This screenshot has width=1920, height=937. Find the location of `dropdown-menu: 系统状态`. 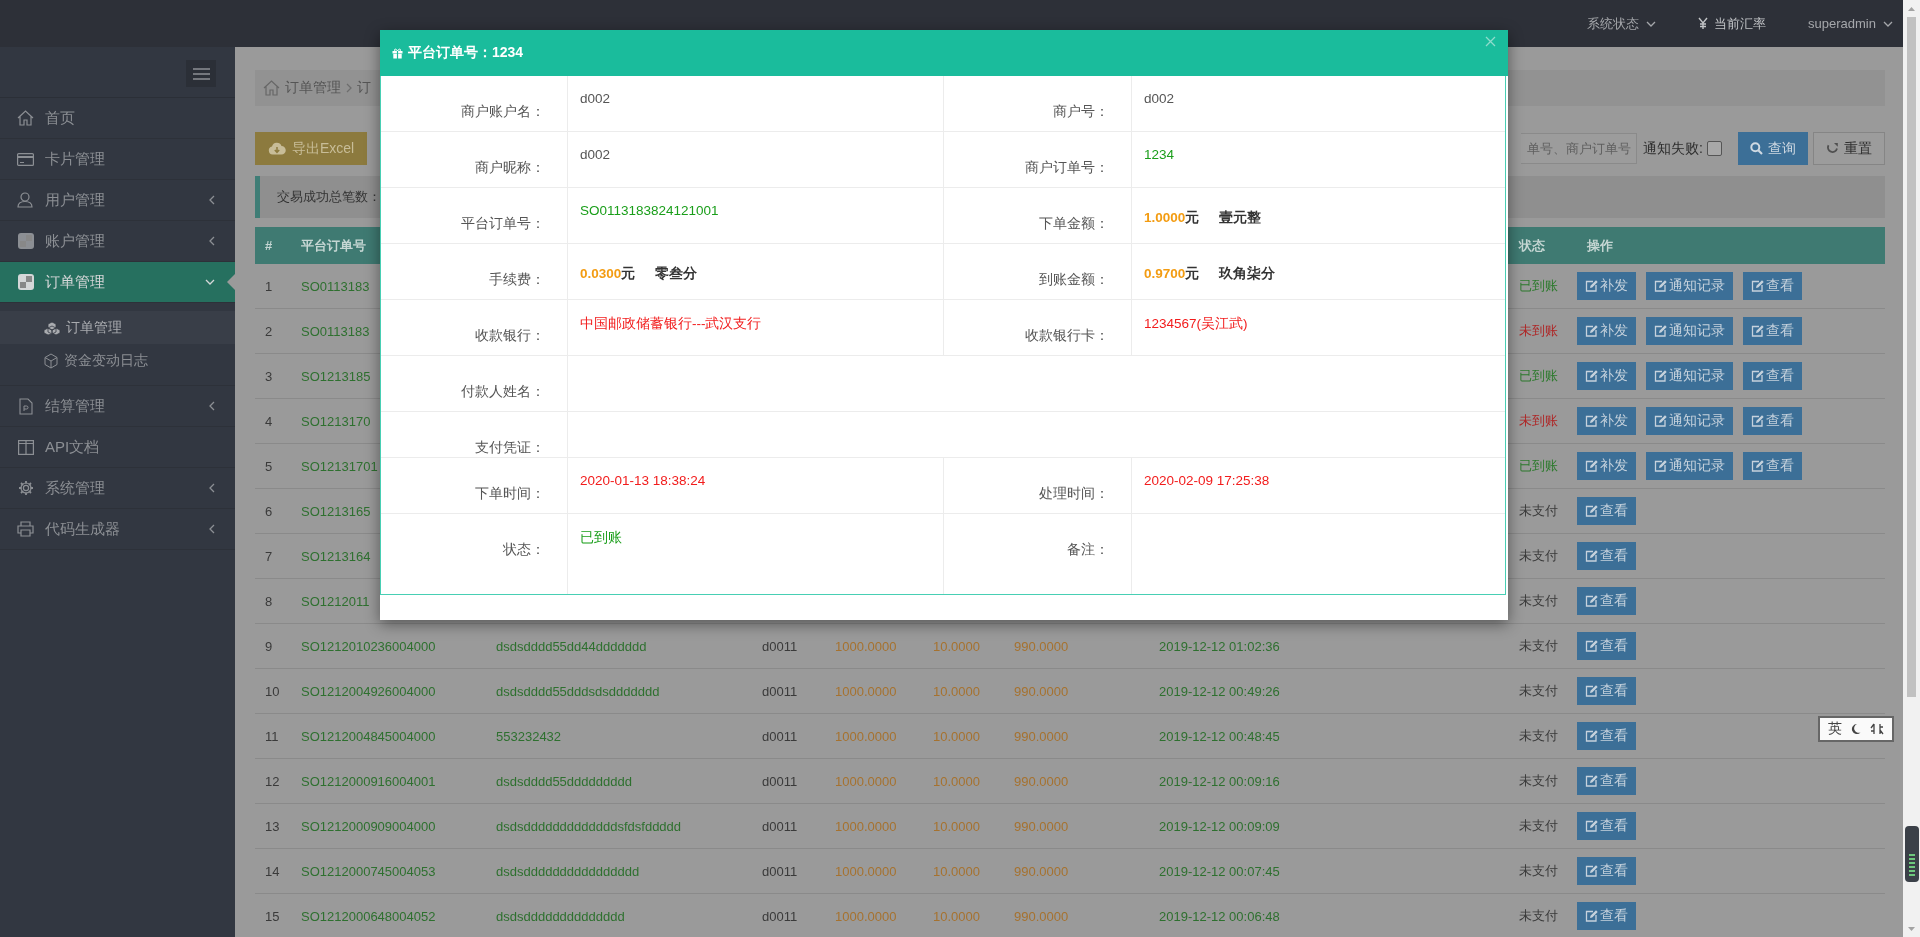

dropdown-menu: 系统状态 is located at coordinates (1622, 23).